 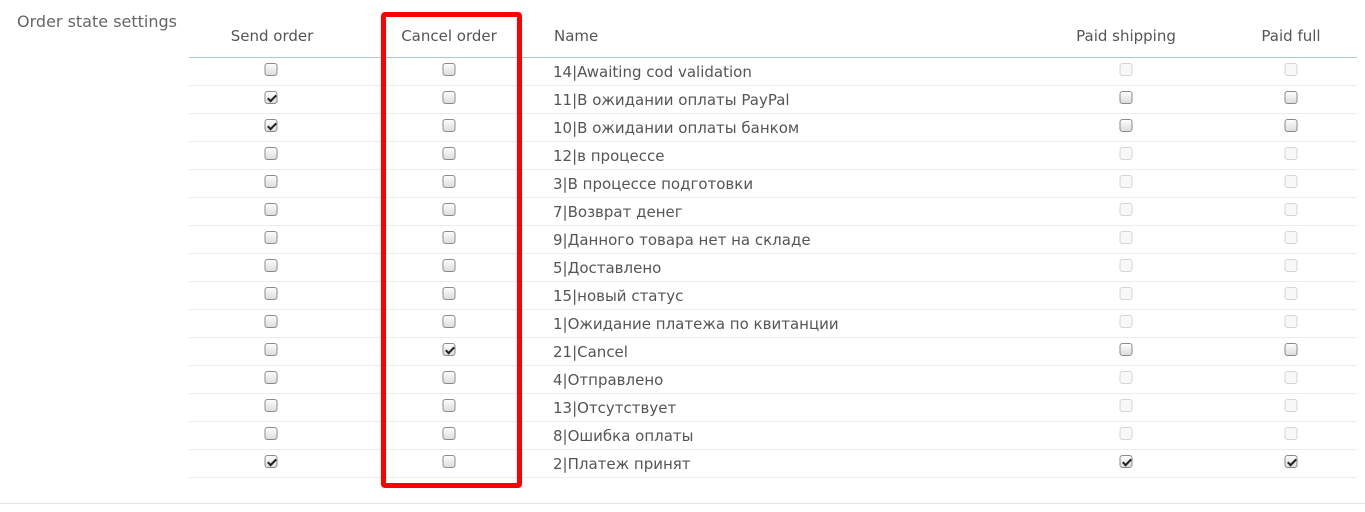 I want to click on table-row: 10|В ожидании оплаты банком, so click(x=773, y=128).